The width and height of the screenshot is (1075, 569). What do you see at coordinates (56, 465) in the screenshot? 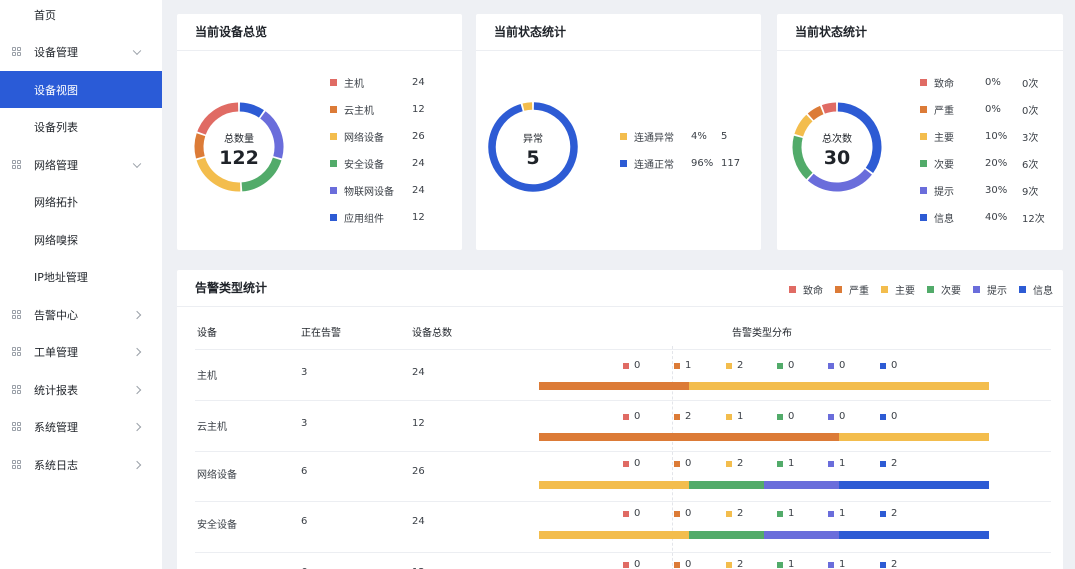
I see `sidebar-item-label: 系统日志` at bounding box center [56, 465].